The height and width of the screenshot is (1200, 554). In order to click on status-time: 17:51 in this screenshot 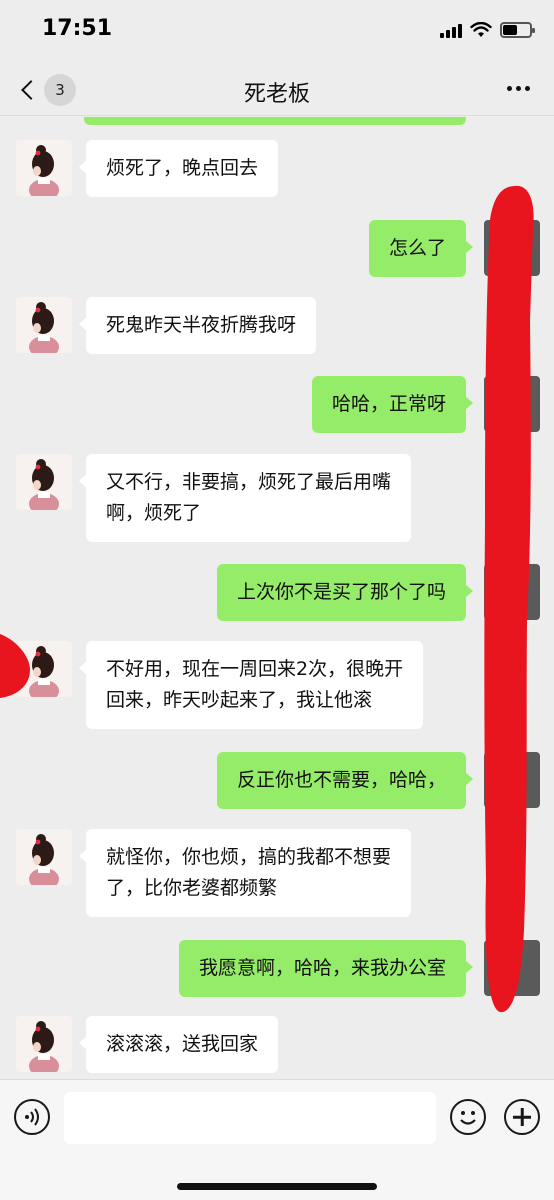, I will do `click(77, 28)`.